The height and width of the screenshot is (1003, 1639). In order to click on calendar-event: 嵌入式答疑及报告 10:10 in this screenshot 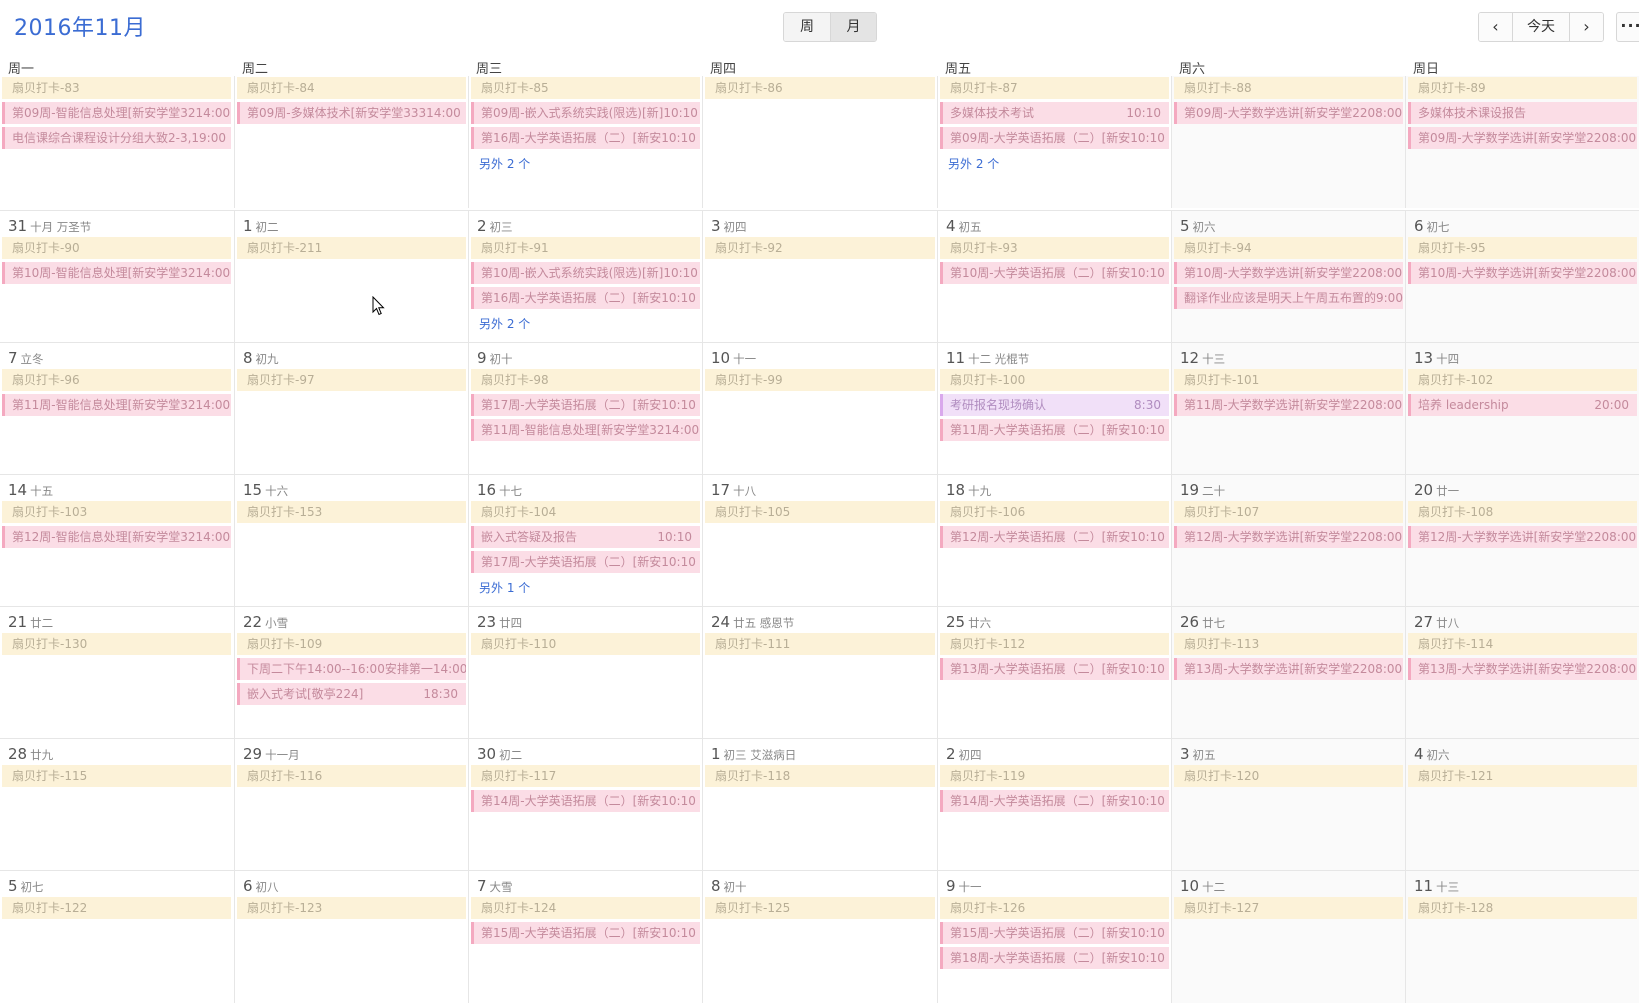, I will do `click(585, 537)`.